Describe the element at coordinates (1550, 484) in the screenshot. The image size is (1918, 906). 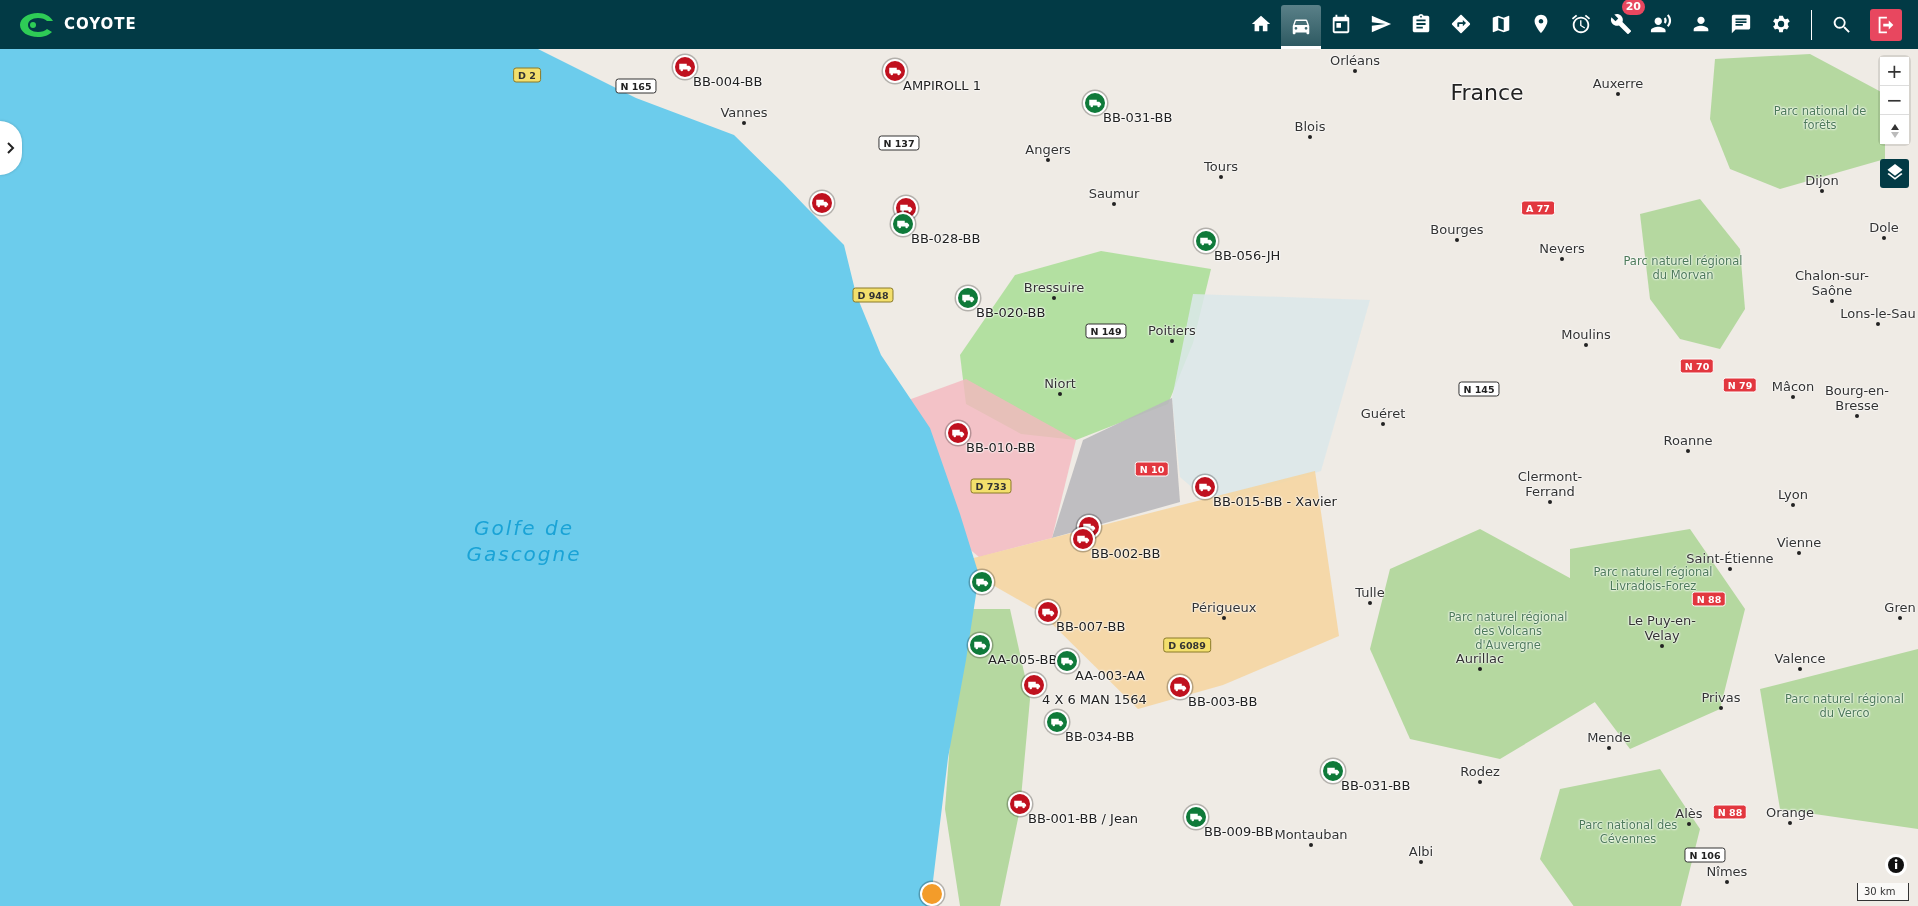
I see `city-label: Clermont-Ferrand` at that location.